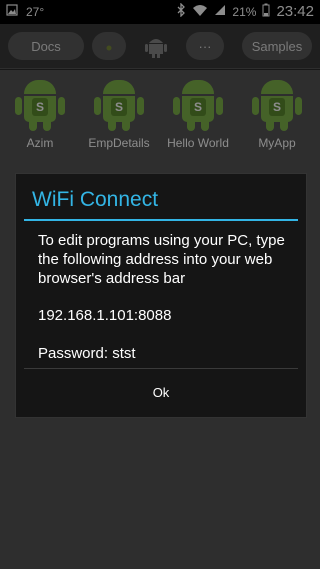  Describe the element at coordinates (87, 353) in the screenshot. I see `password-text: Password: stst` at that location.